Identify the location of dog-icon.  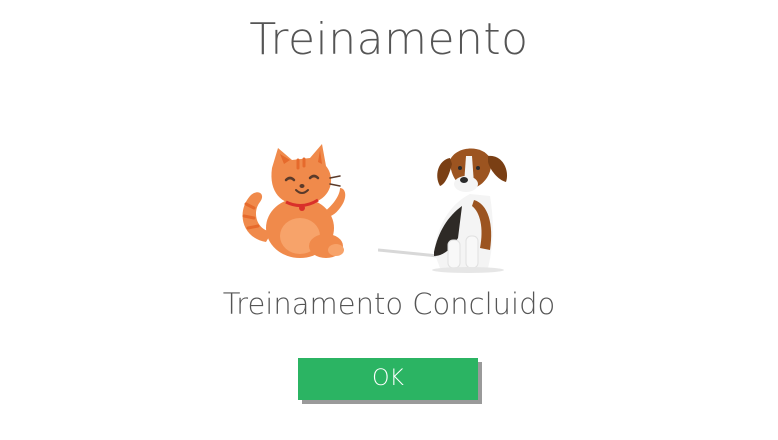
(443, 210).